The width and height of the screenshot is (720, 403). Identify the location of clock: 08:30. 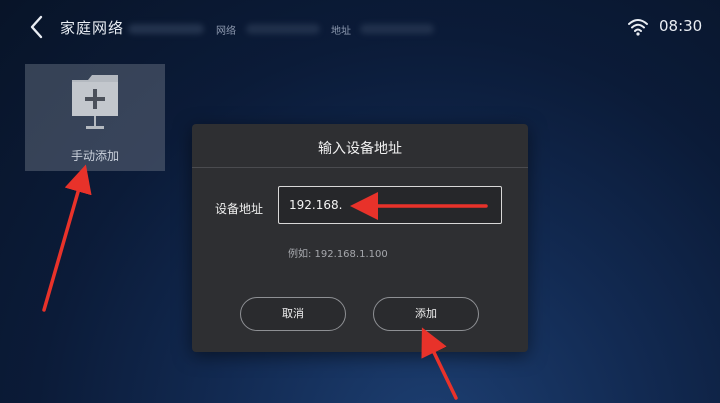
(681, 26).